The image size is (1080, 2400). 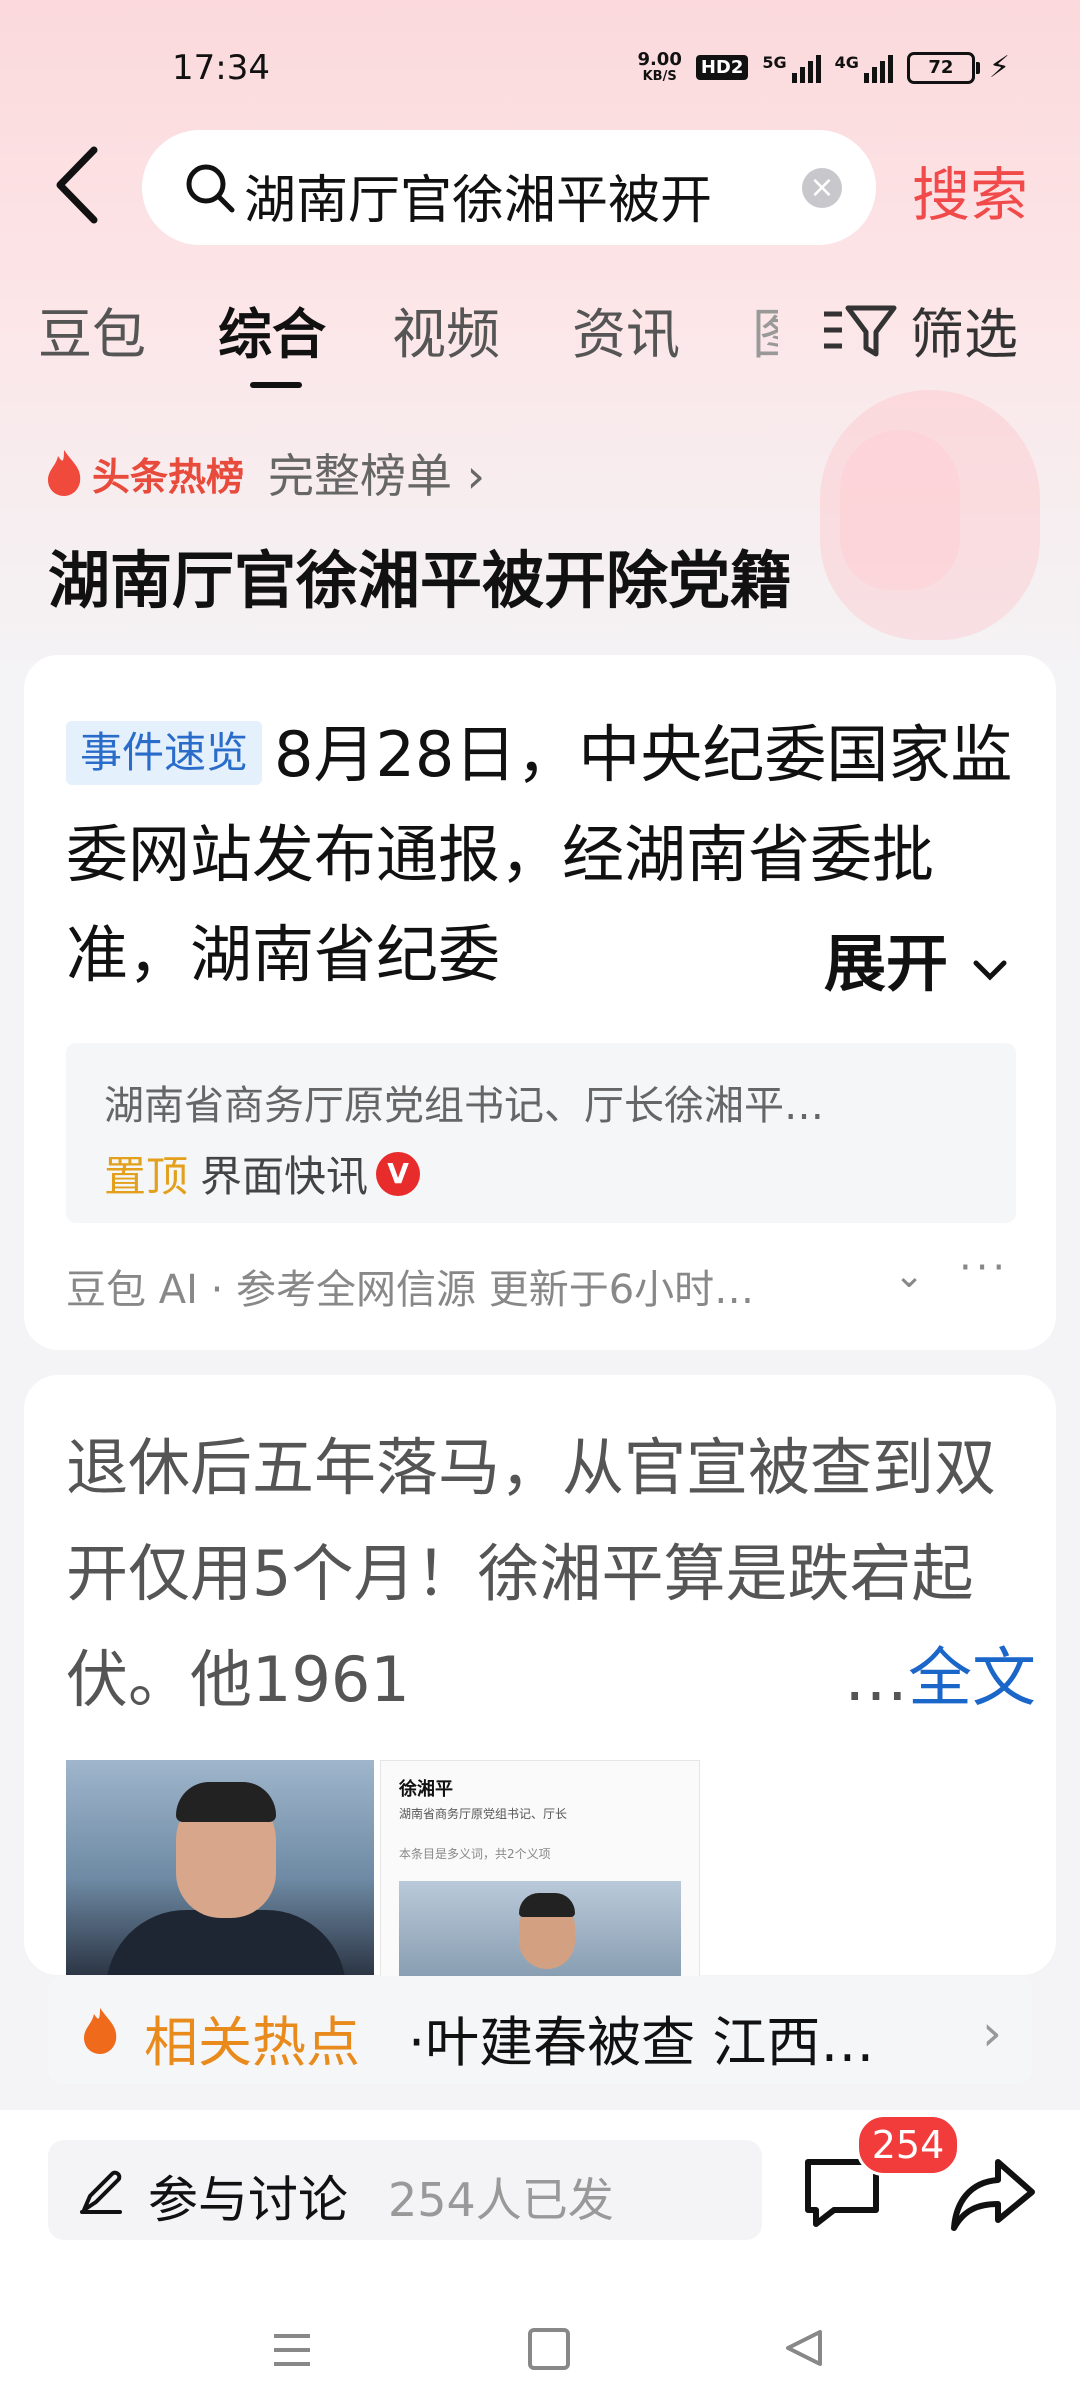 What do you see at coordinates (804, 2348) in the screenshot?
I see `back-triangle-icon` at bounding box center [804, 2348].